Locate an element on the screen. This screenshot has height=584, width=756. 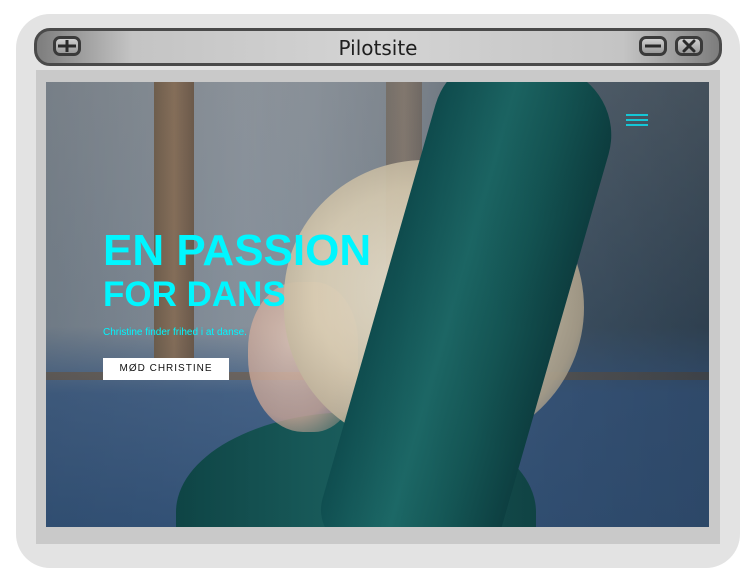
hamburger-menu-icon is located at coordinates (637, 122).